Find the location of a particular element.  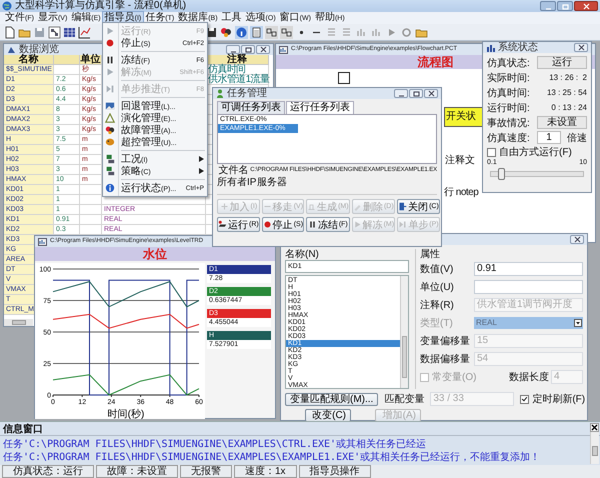

restore-icon is located at coordinates (248, 49).